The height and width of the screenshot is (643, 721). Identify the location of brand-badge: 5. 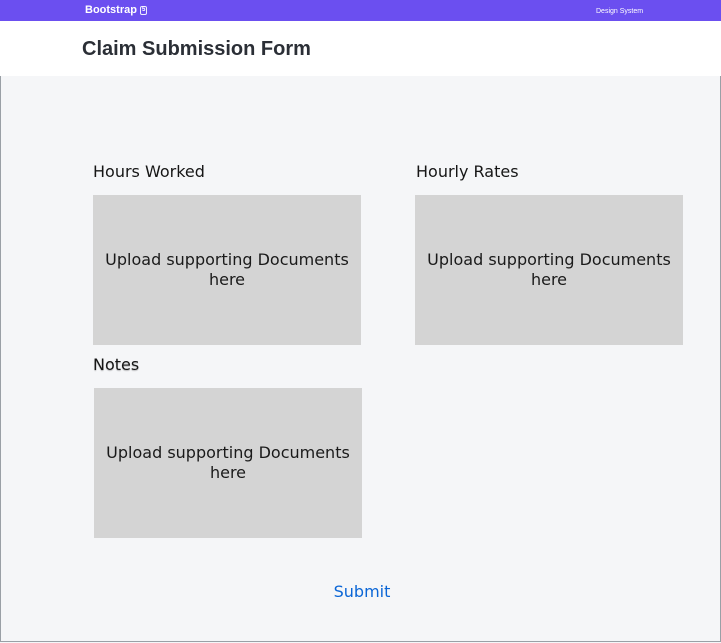
(143, 10).